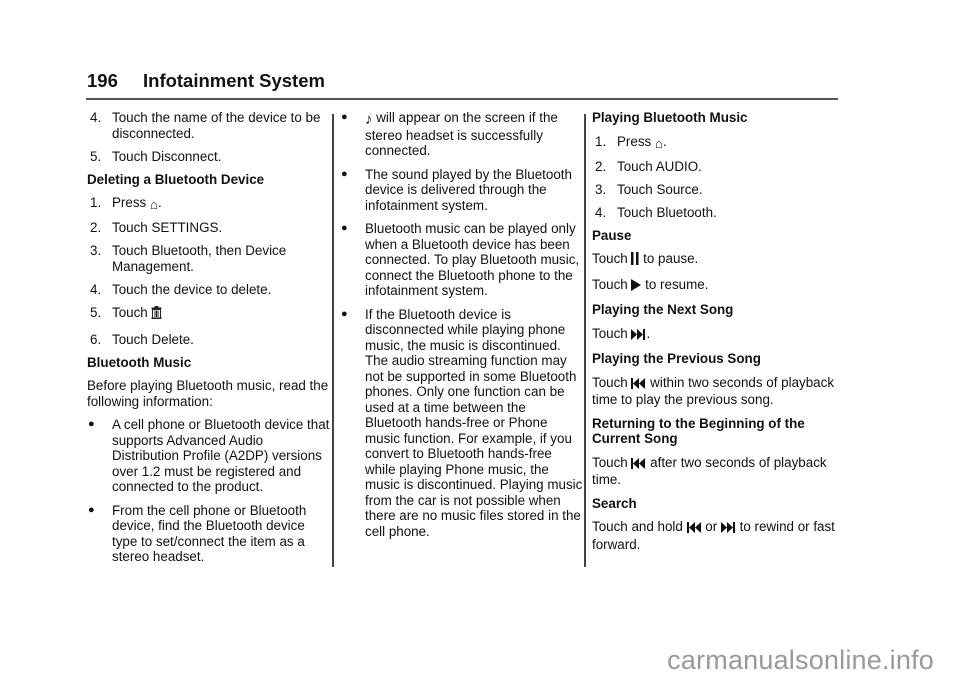  I want to click on list-item: 2. Touch AUDIO., so click(717, 167).